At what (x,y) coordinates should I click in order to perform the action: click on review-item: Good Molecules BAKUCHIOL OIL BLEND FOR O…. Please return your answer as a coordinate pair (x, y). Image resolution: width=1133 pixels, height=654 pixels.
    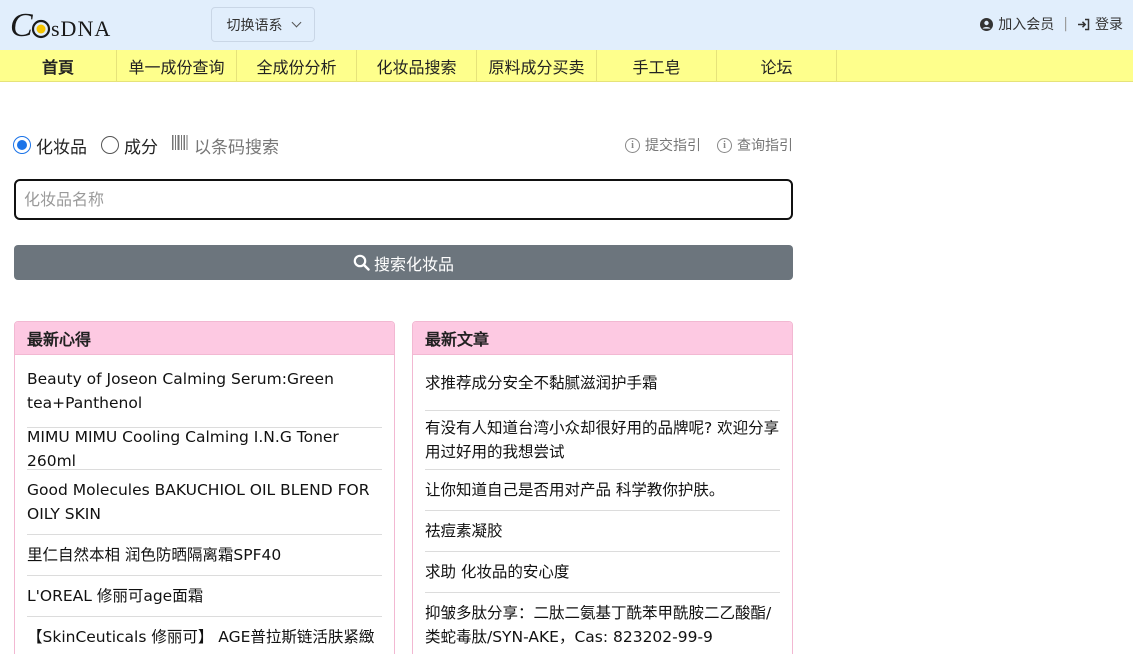
    Looking at the image, I should click on (204, 502).